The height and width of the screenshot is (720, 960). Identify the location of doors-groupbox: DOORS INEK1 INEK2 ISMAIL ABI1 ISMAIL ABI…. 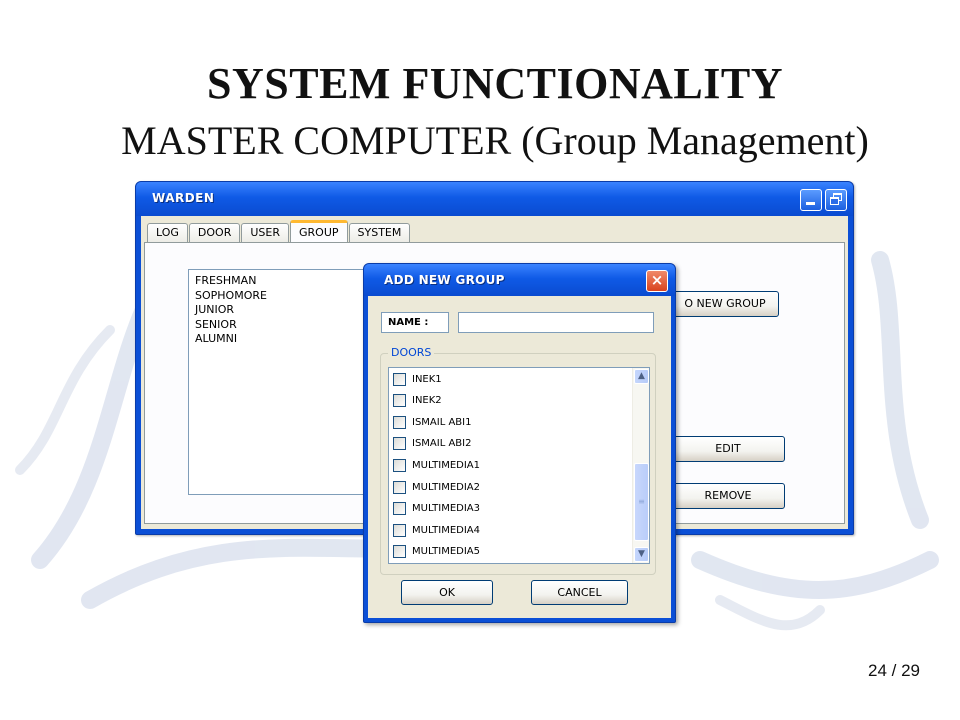
(518, 460).